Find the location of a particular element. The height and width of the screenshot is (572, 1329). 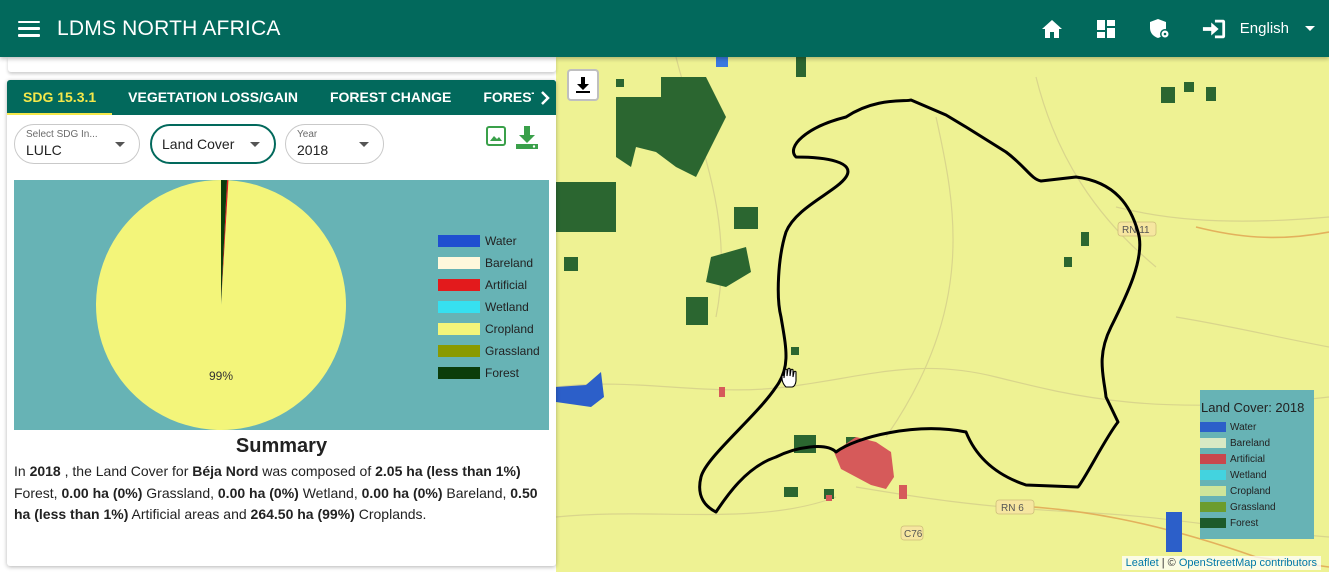

pie-legend-item: Water is located at coordinates (489, 241).